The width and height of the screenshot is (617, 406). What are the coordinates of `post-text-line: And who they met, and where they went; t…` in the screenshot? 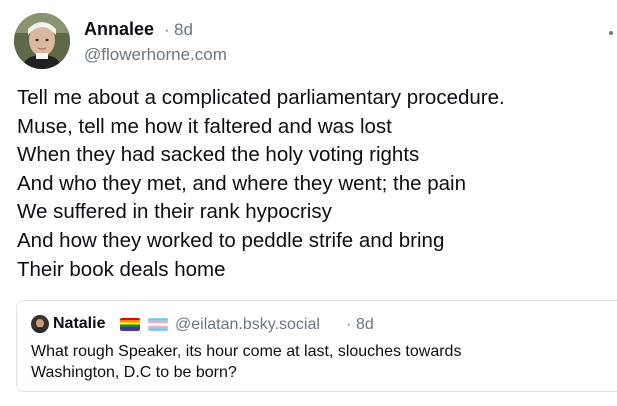 It's located at (241, 183).